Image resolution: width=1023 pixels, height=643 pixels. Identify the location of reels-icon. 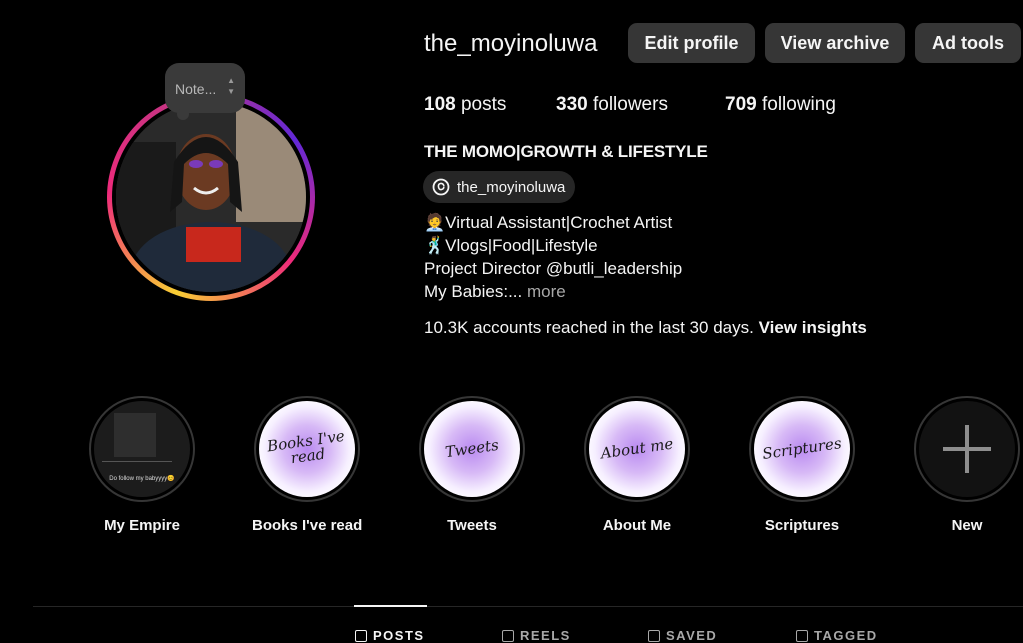
(508, 635).